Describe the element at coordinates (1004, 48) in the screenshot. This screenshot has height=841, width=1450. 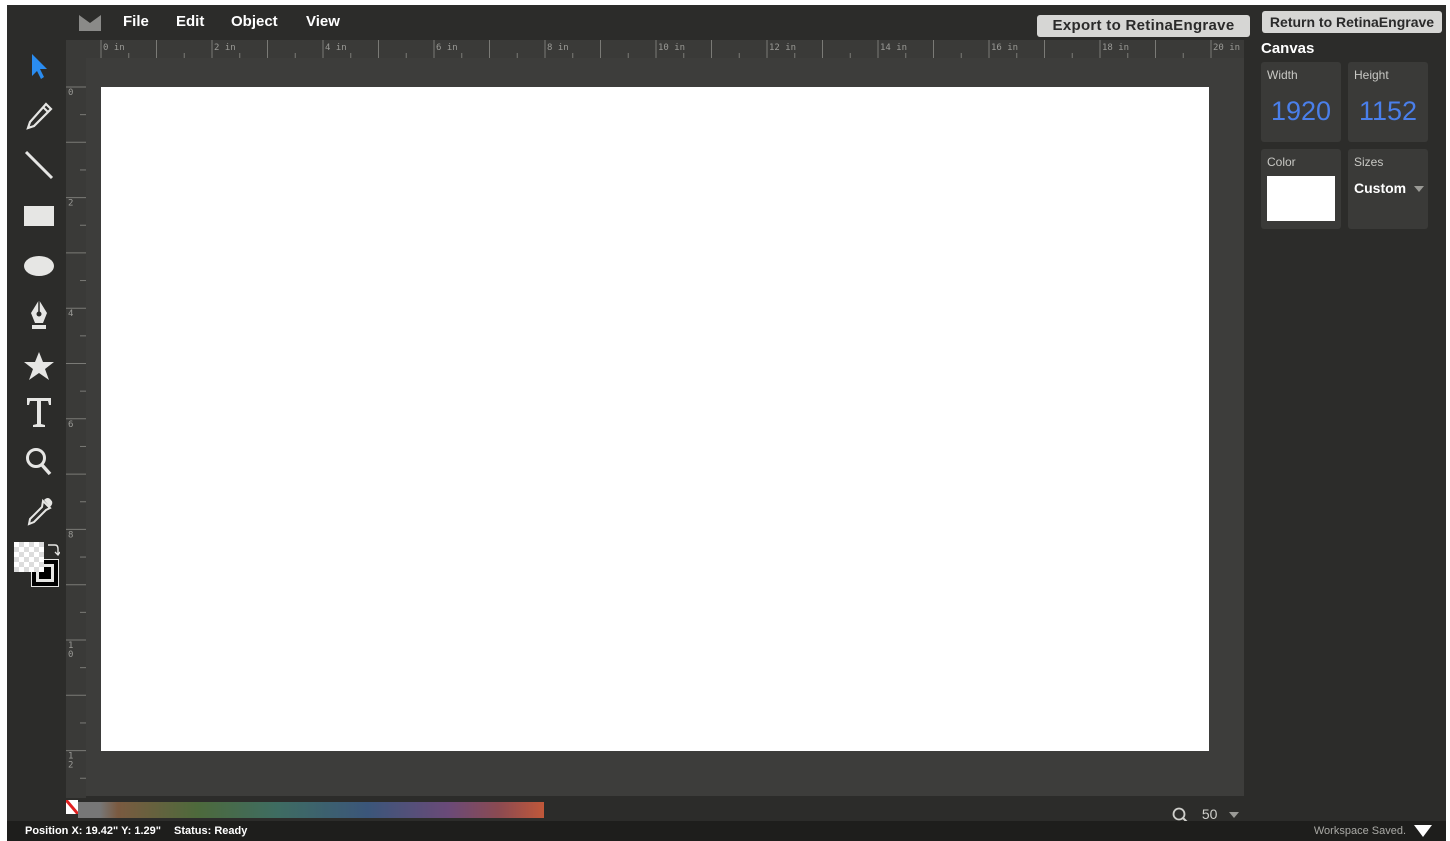
I see `ruler-label: 16 in` at that location.